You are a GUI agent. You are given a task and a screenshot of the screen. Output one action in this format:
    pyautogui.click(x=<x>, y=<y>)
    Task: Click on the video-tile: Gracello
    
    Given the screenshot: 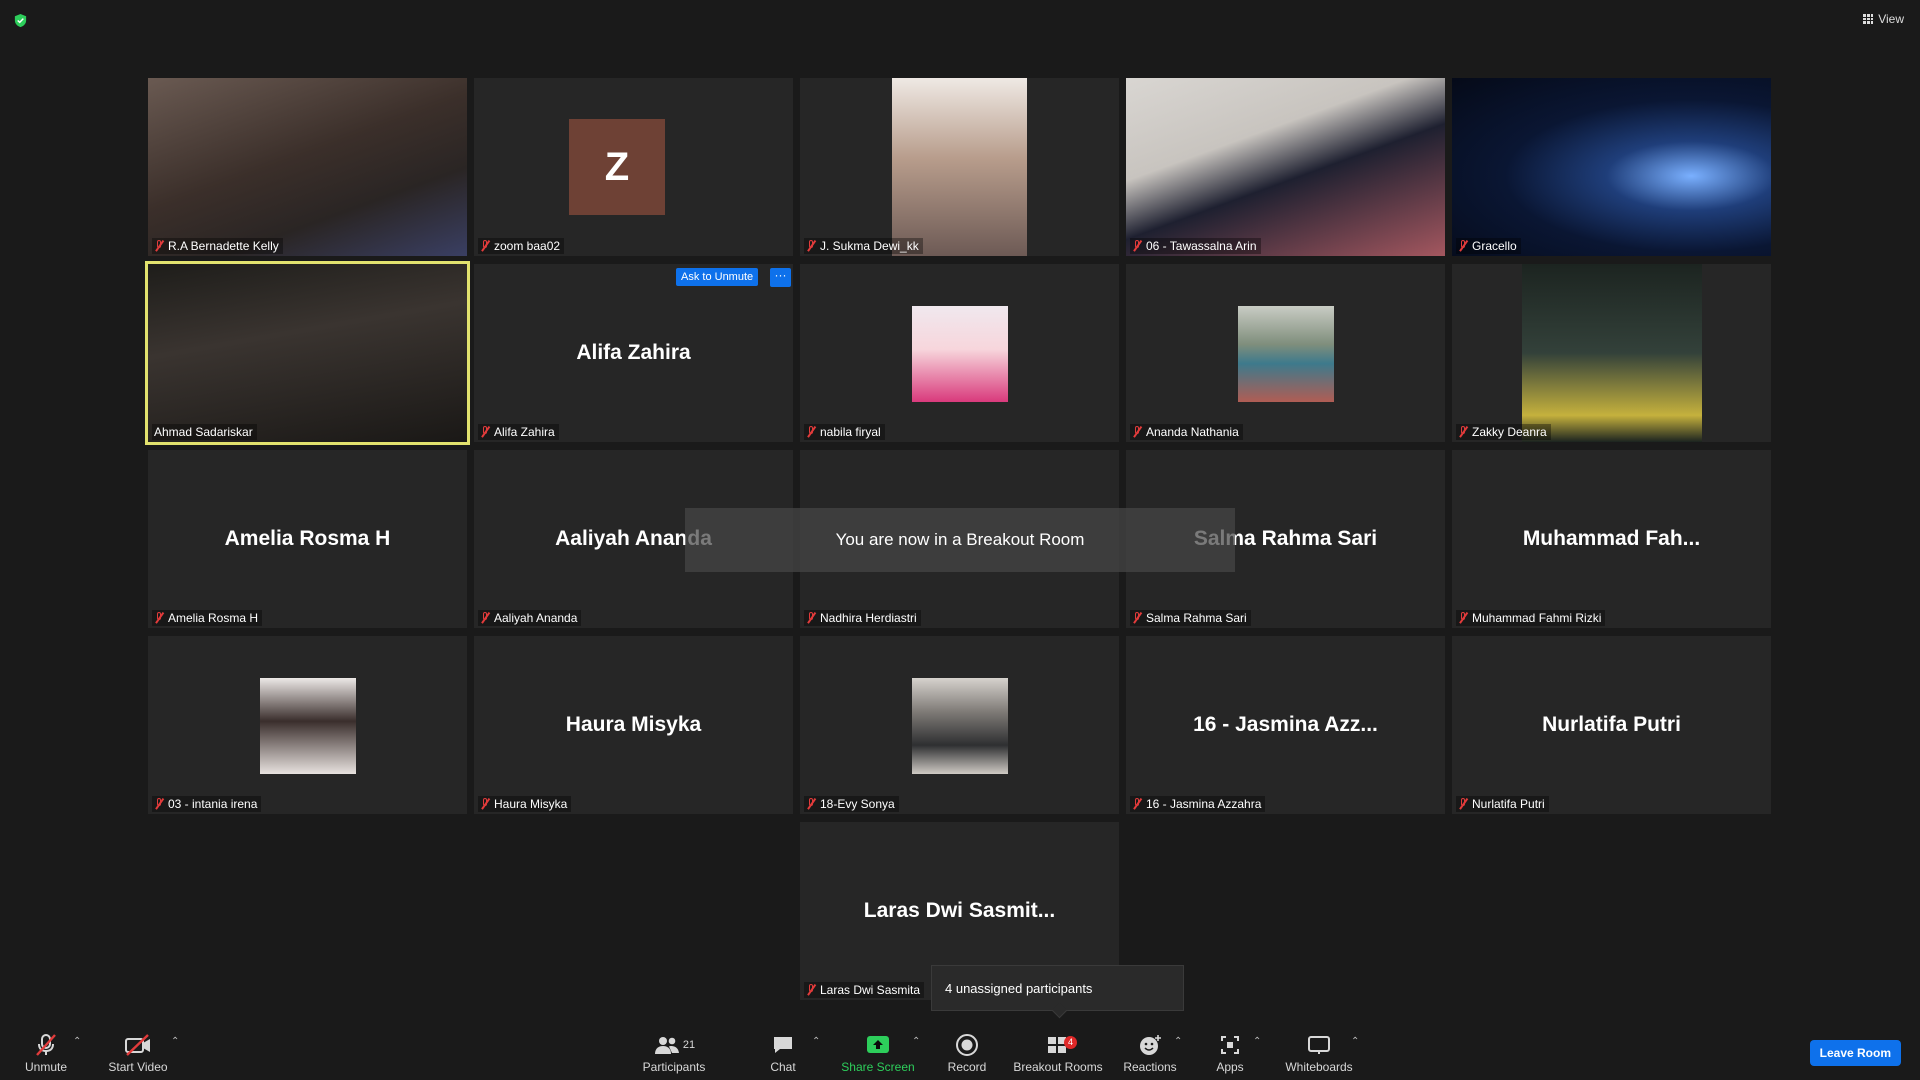 What is the action you would take?
    pyautogui.click(x=1611, y=167)
    